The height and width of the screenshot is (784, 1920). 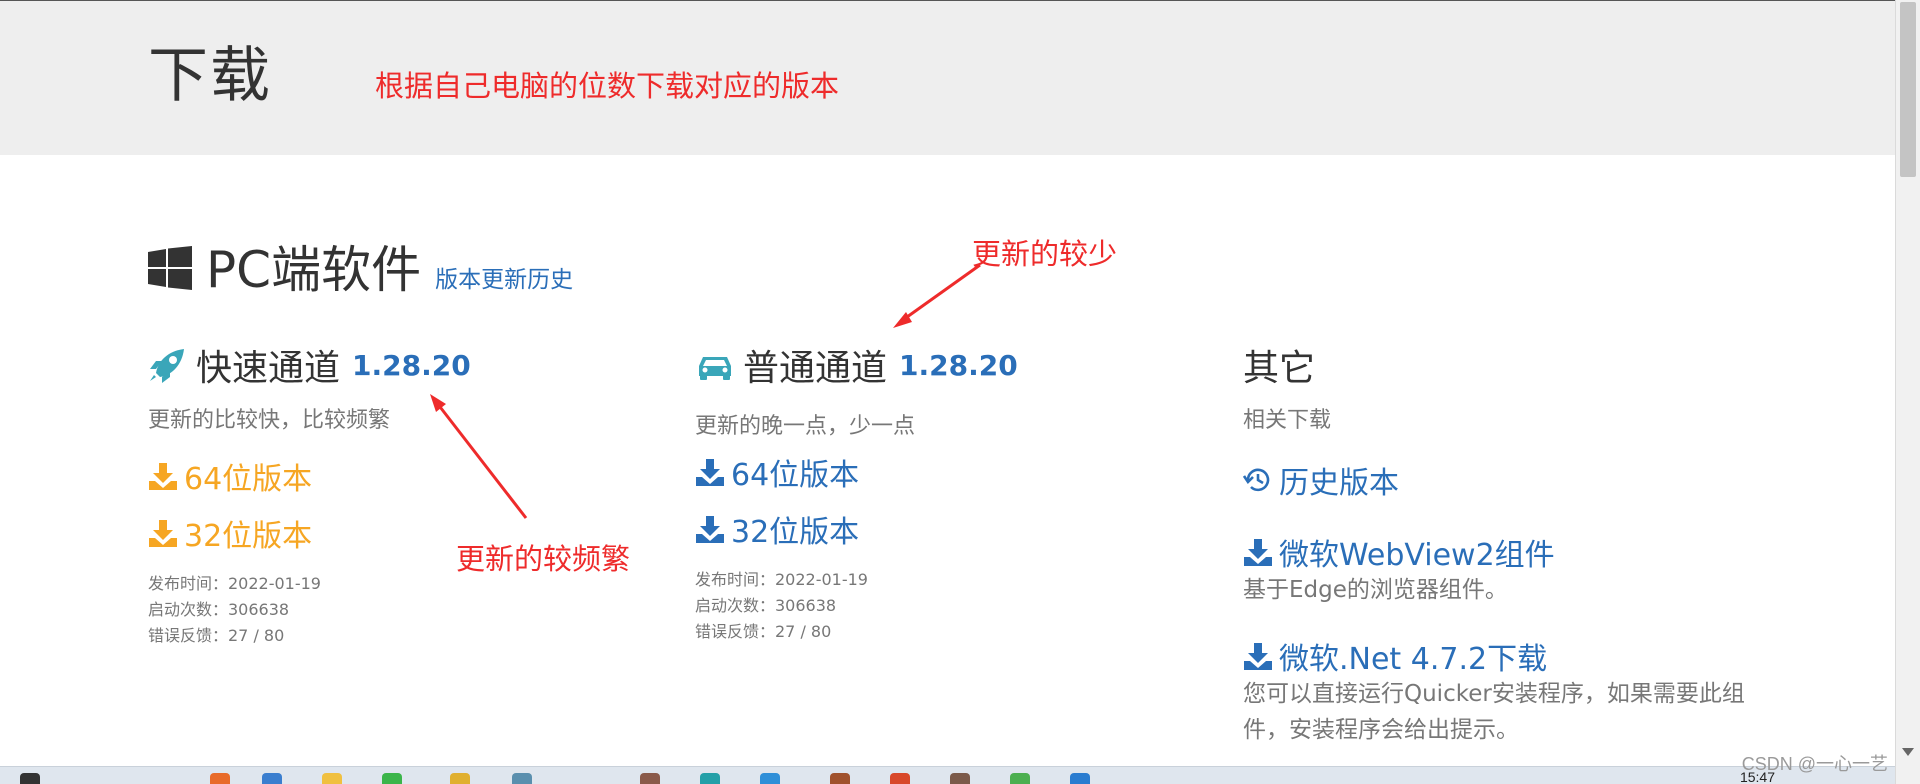 I want to click on fast-download-64bit: 64位版本, so click(x=388, y=476).